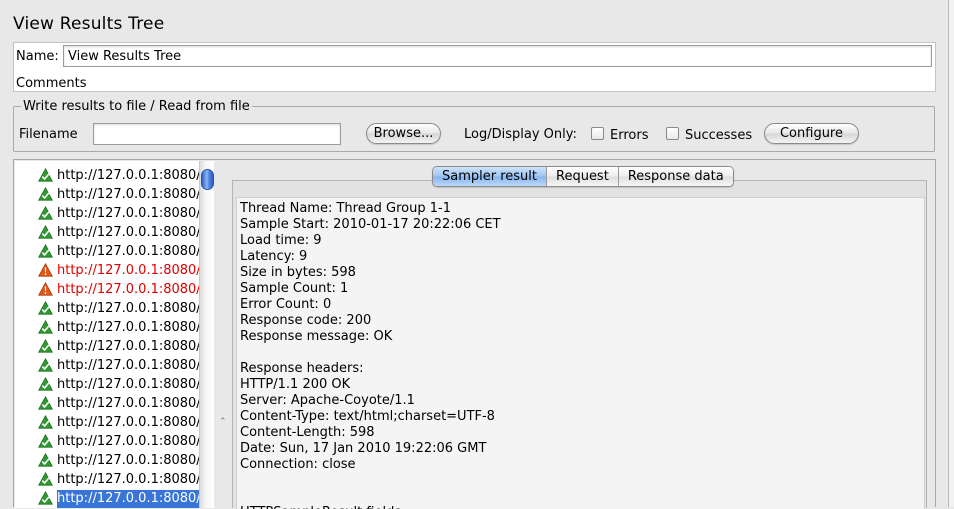 The height and width of the screenshot is (509, 954). What do you see at coordinates (511, 83) in the screenshot?
I see `comments-field` at bounding box center [511, 83].